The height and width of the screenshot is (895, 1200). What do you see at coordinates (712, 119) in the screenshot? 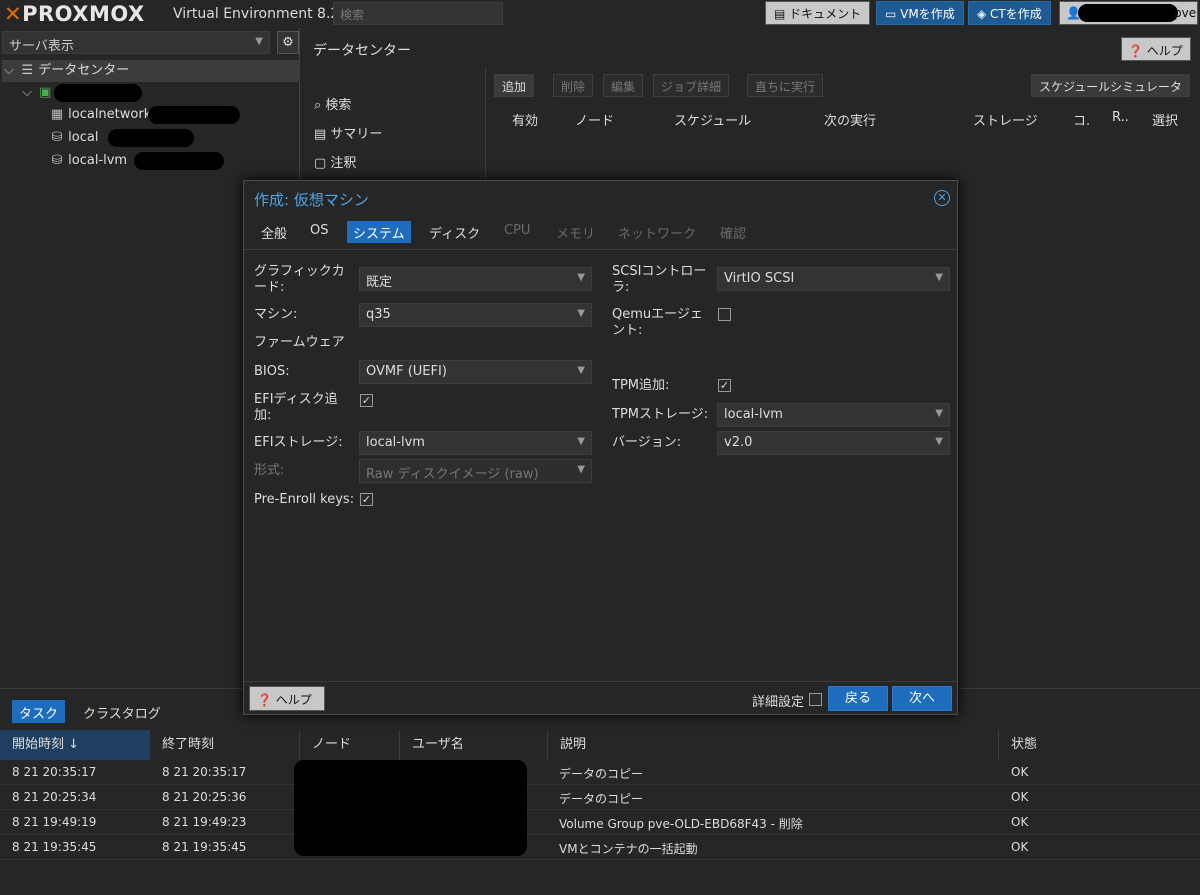
I see `column-header: スケジュール` at bounding box center [712, 119].